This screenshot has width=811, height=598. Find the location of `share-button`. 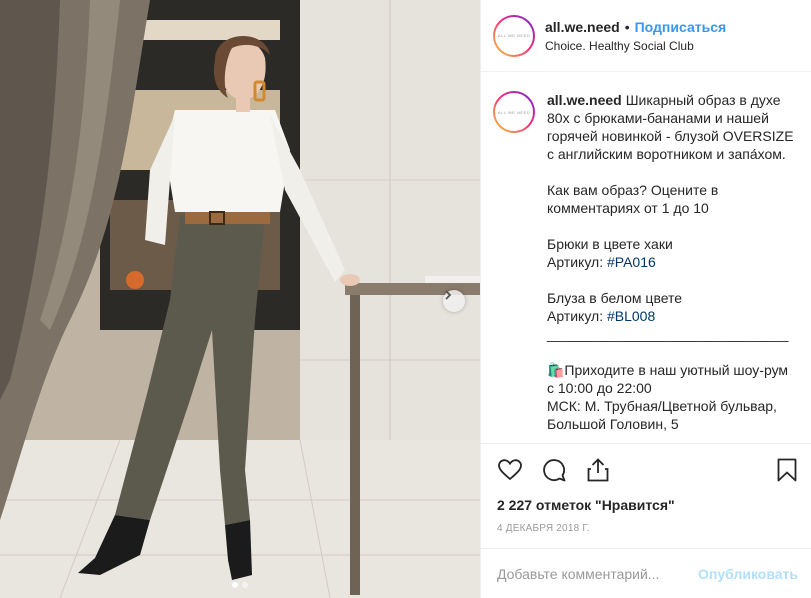

share-button is located at coordinates (598, 470).